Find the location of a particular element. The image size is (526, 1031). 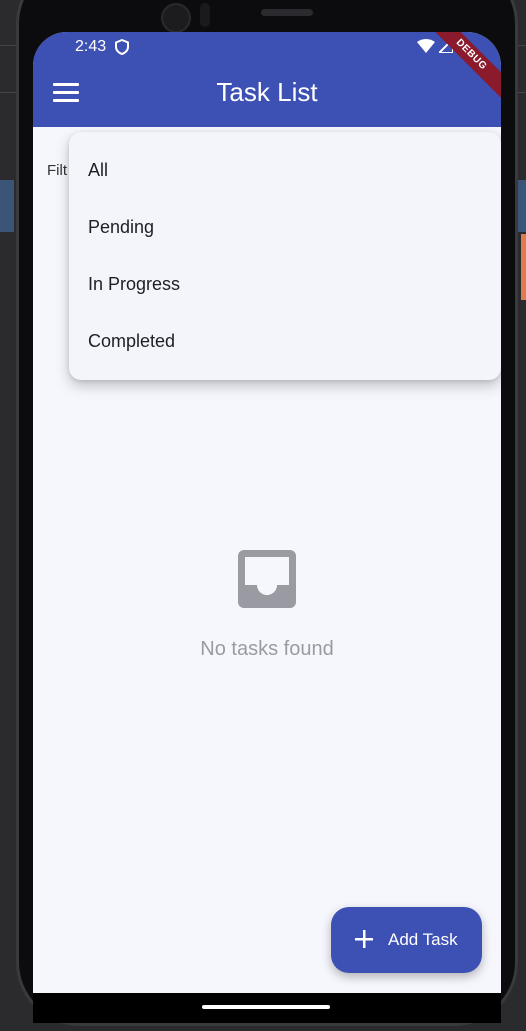

add-task-label: Add Task is located at coordinates (423, 939).